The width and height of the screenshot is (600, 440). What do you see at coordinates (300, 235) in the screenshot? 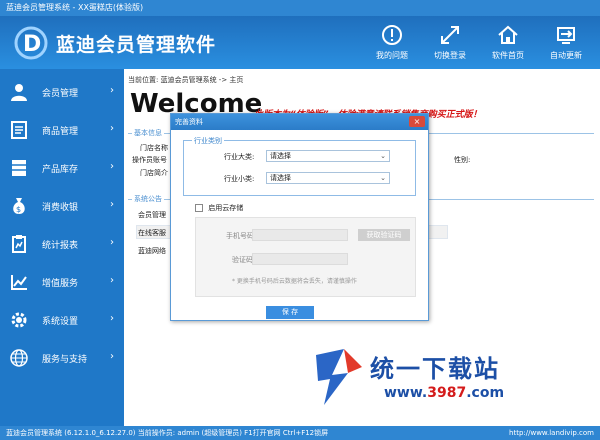
I see `phone-input` at bounding box center [300, 235].